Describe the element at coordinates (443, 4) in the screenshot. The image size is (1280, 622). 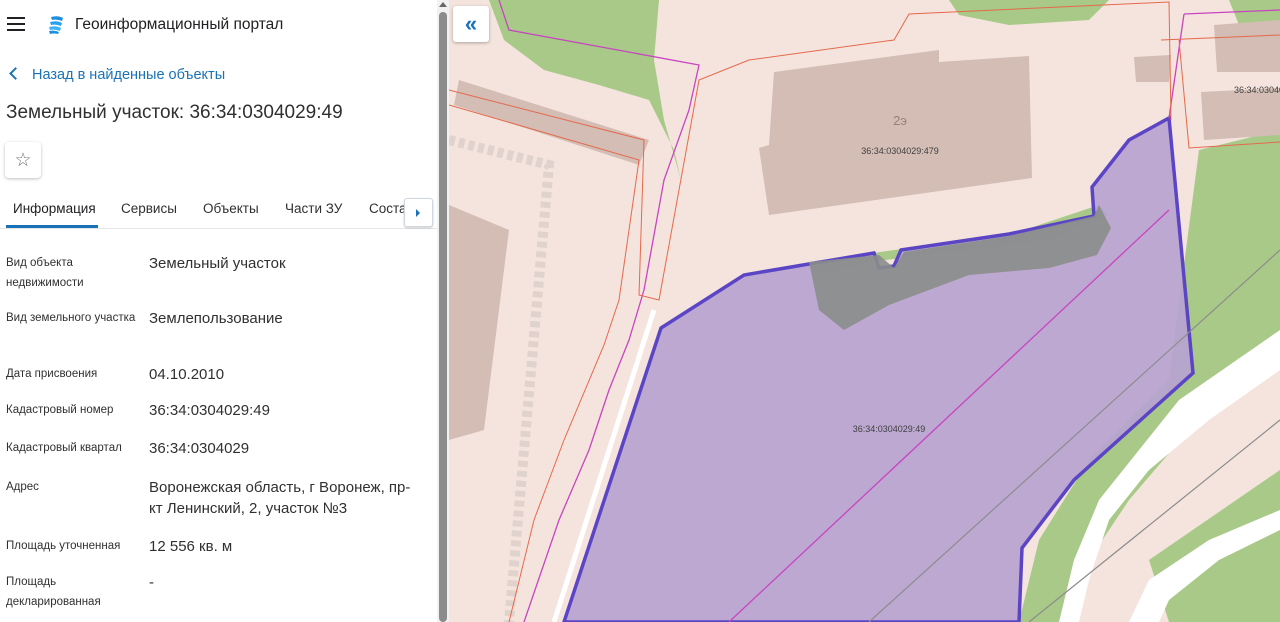
I see `scroll-up-icon` at that location.